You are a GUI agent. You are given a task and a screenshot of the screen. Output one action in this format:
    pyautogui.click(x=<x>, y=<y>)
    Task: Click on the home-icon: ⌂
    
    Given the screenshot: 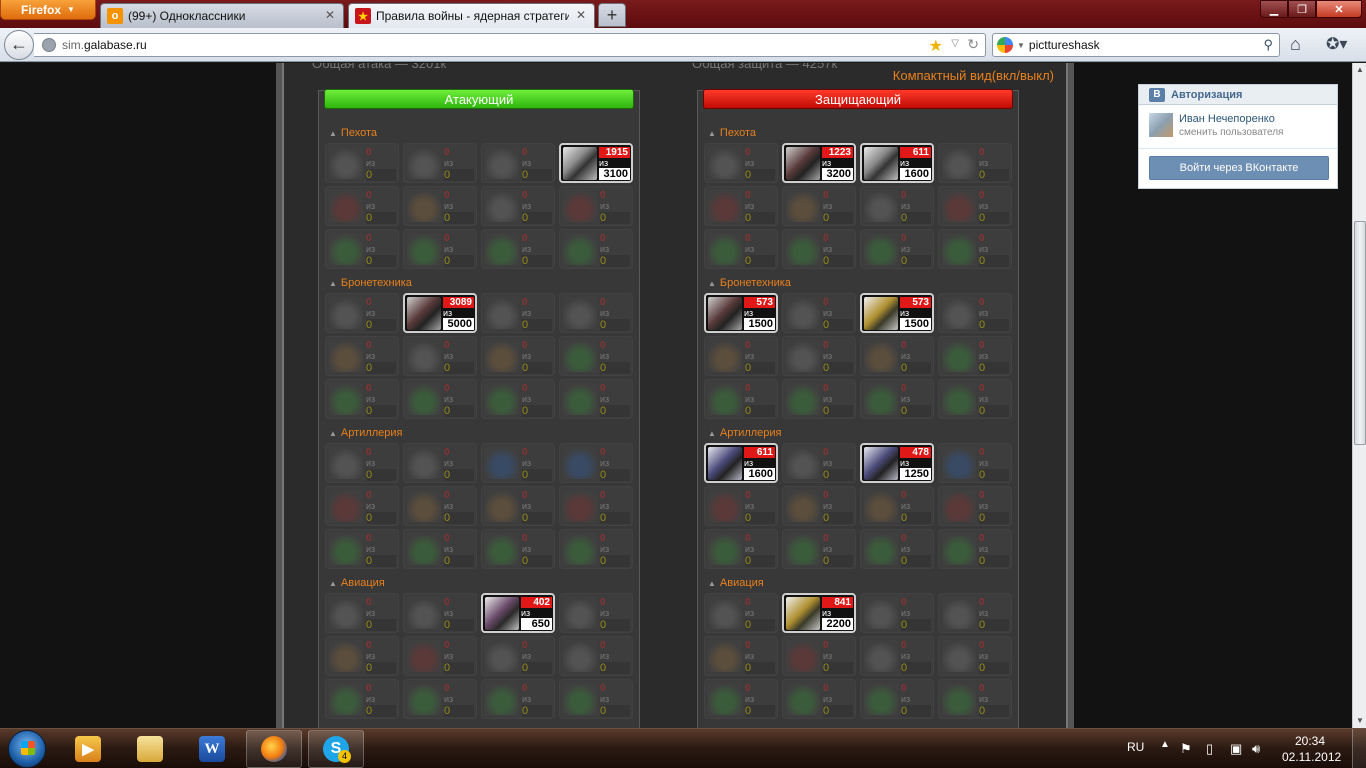 What is the action you would take?
    pyautogui.click(x=1295, y=44)
    